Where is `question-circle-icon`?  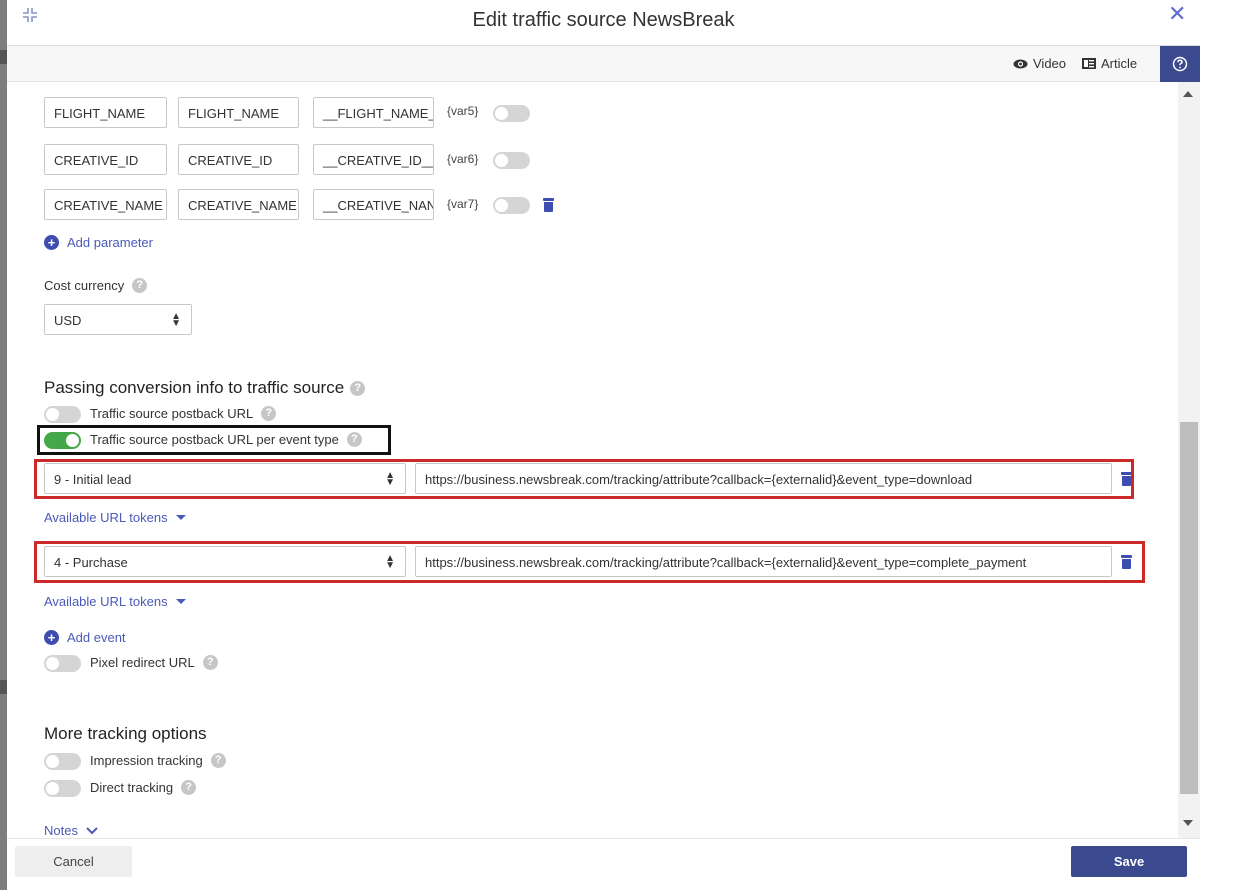 question-circle-icon is located at coordinates (1180, 64).